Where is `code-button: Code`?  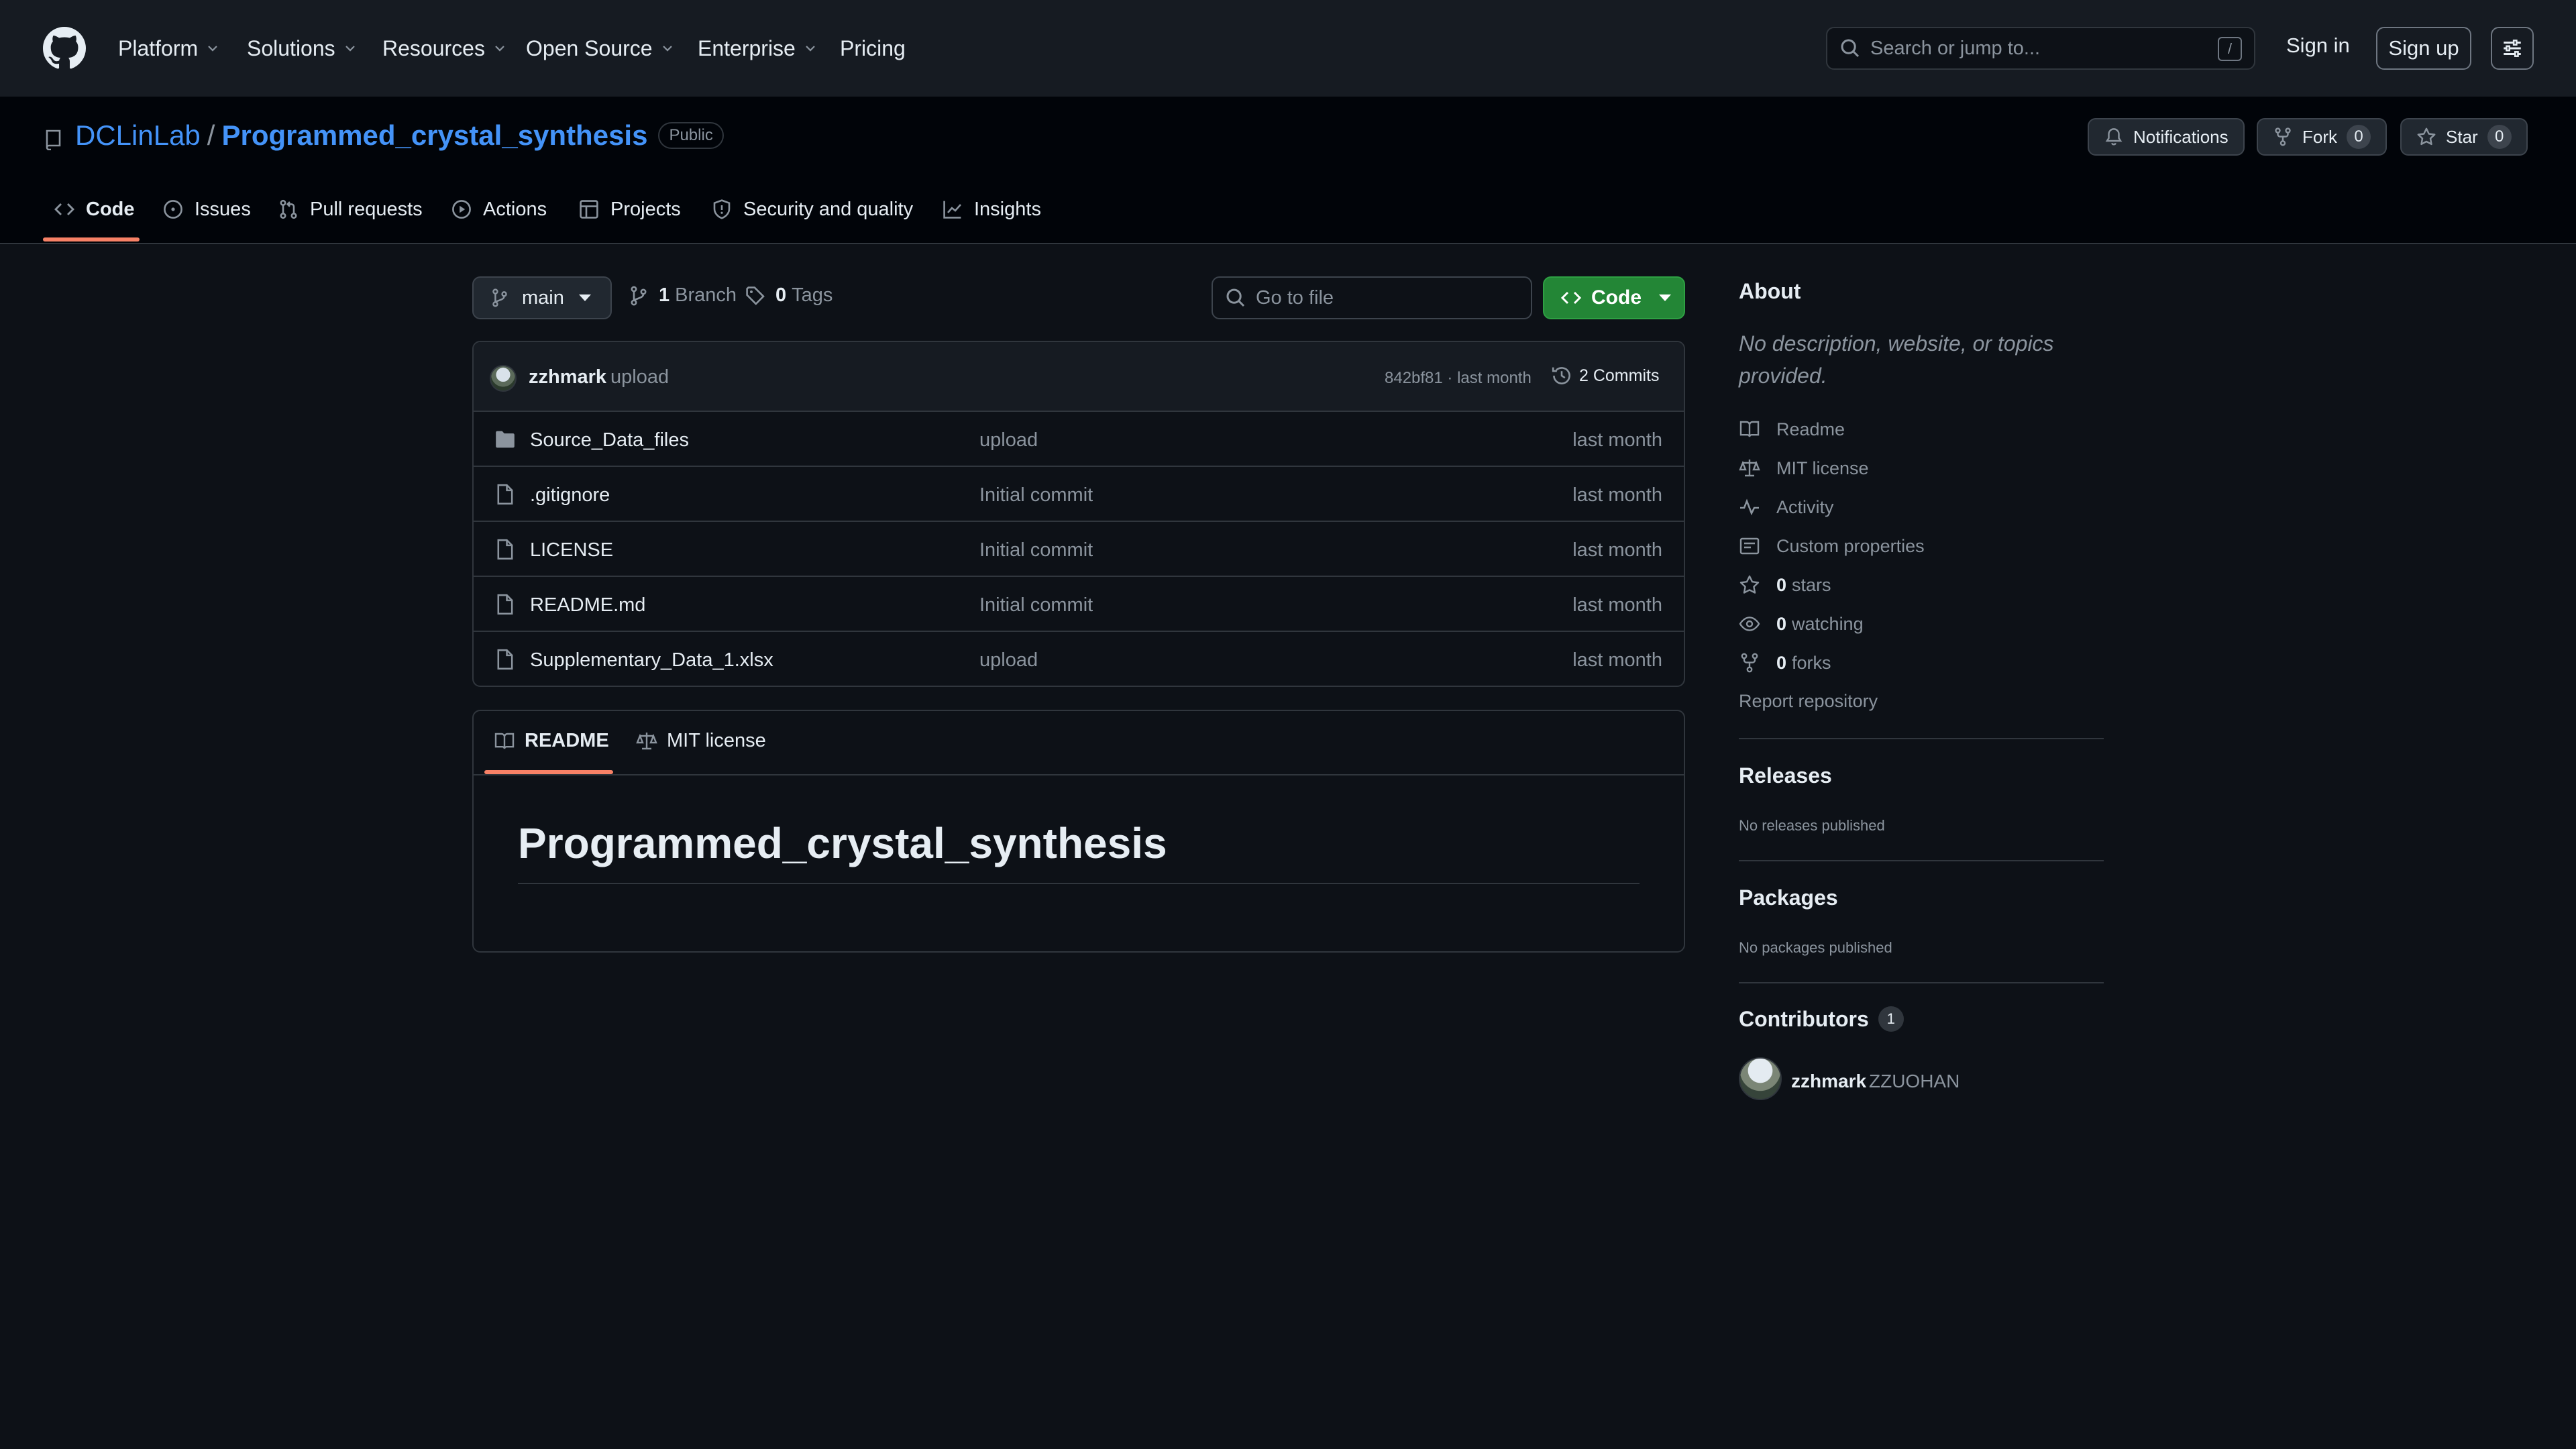
code-button: Code is located at coordinates (1614, 297).